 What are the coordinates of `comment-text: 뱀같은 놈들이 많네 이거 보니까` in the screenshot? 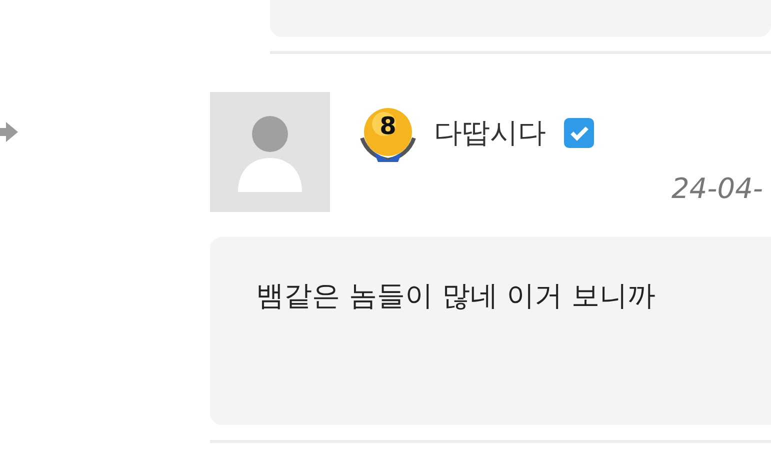 It's located at (456, 295).